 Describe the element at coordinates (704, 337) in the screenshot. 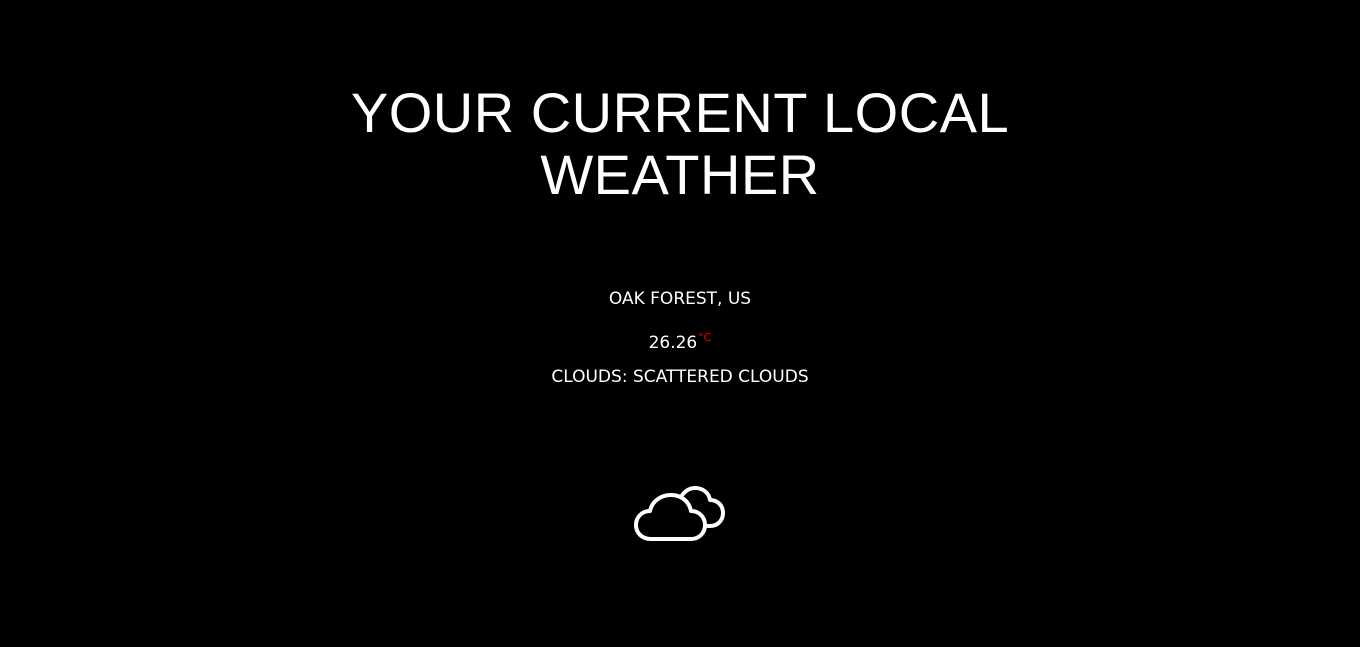

I see `temperature-unit-toggle: °C` at that location.